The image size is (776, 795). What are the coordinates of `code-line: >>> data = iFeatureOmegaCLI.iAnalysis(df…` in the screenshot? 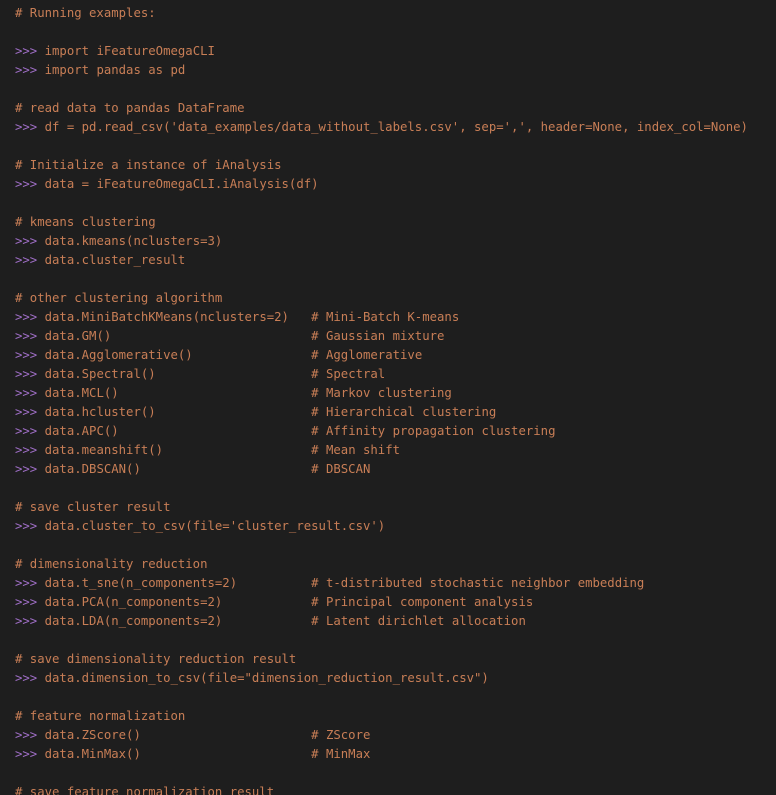 It's located at (395, 184).